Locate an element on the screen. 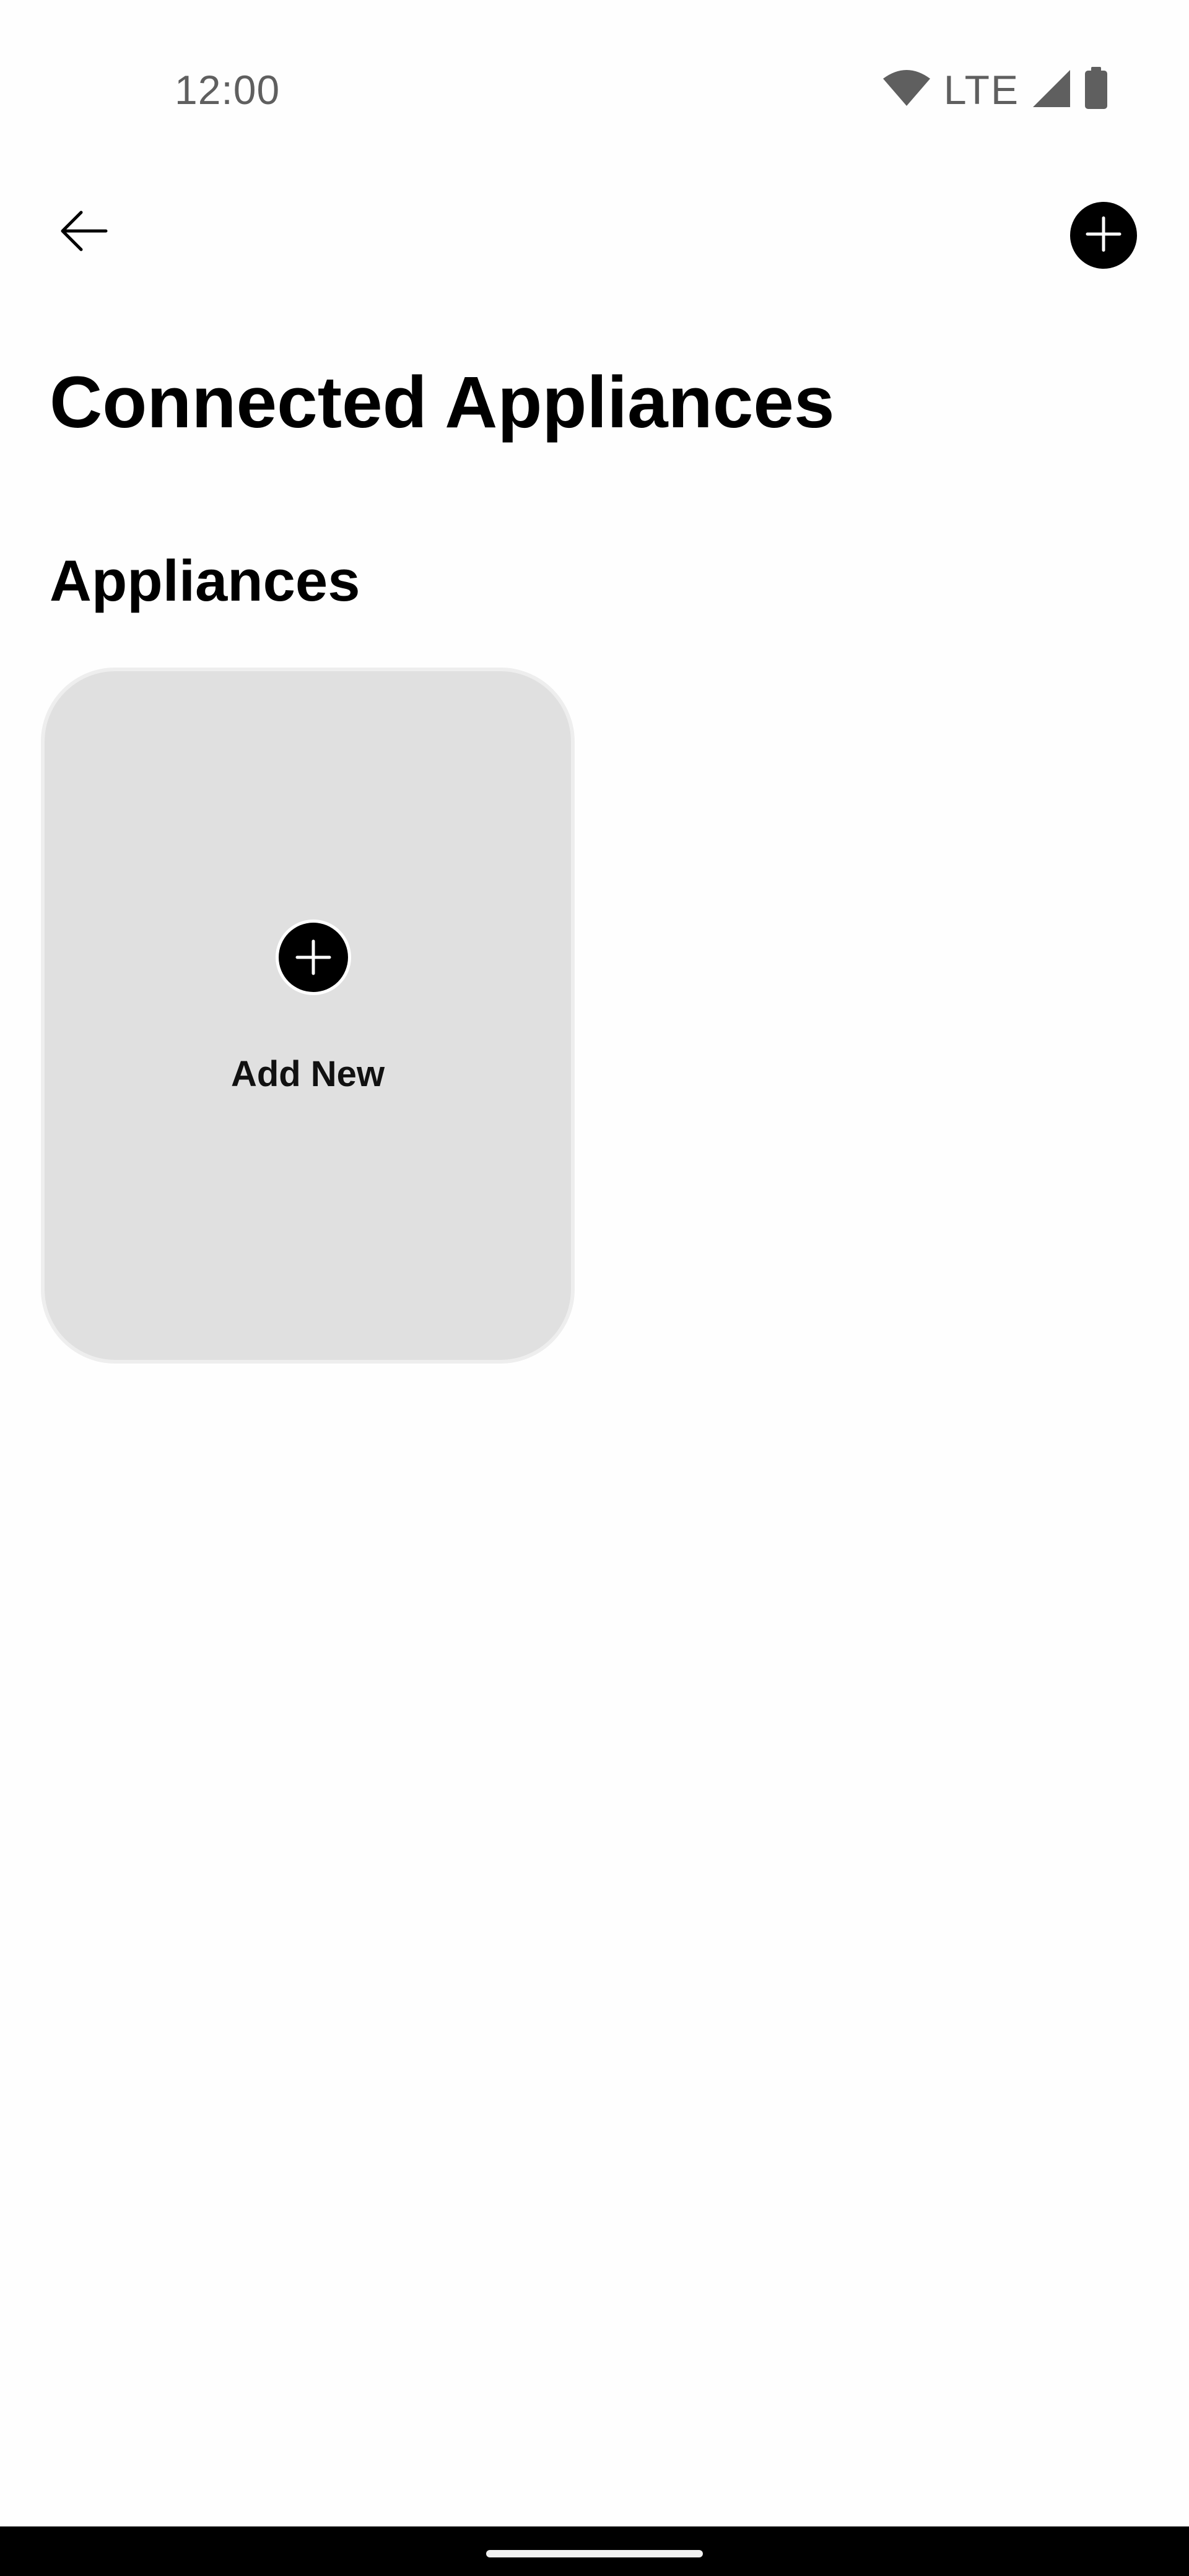 This screenshot has width=1189, height=2576. add-new-appliance-card: Add New is located at coordinates (308, 1016).